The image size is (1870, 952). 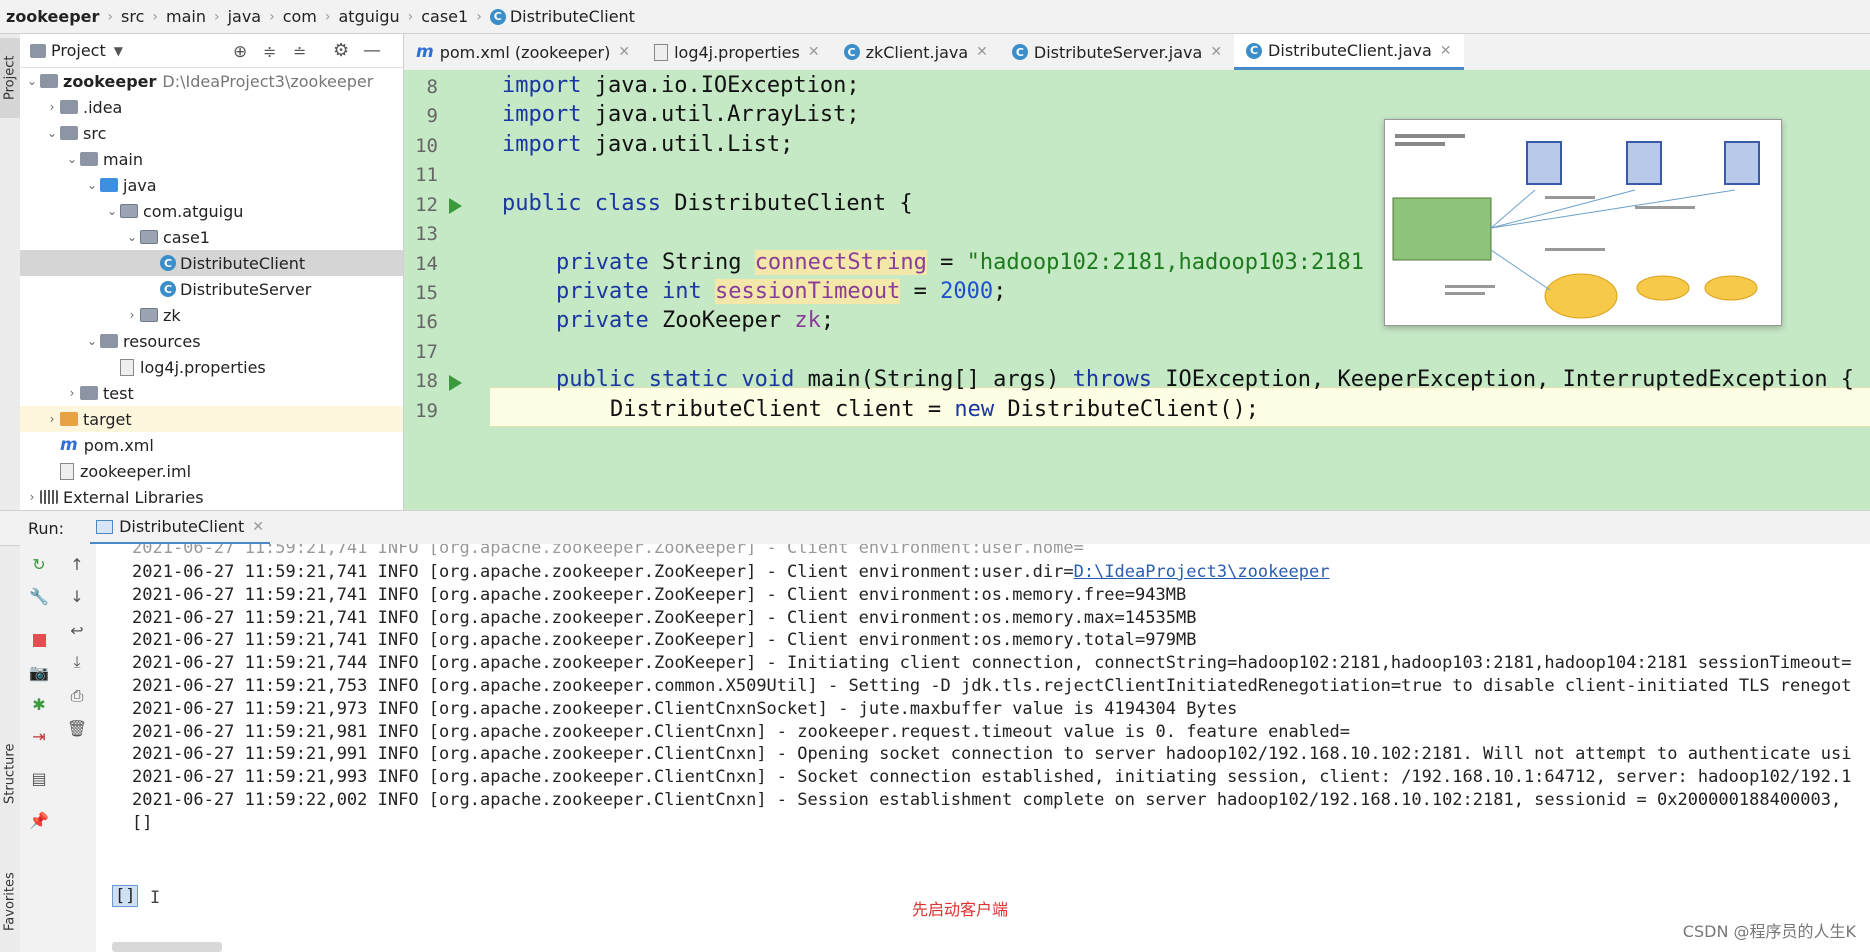 What do you see at coordinates (180, 528) in the screenshot?
I see `run-tab-distributeclient: DistributeClient ✕` at bounding box center [180, 528].